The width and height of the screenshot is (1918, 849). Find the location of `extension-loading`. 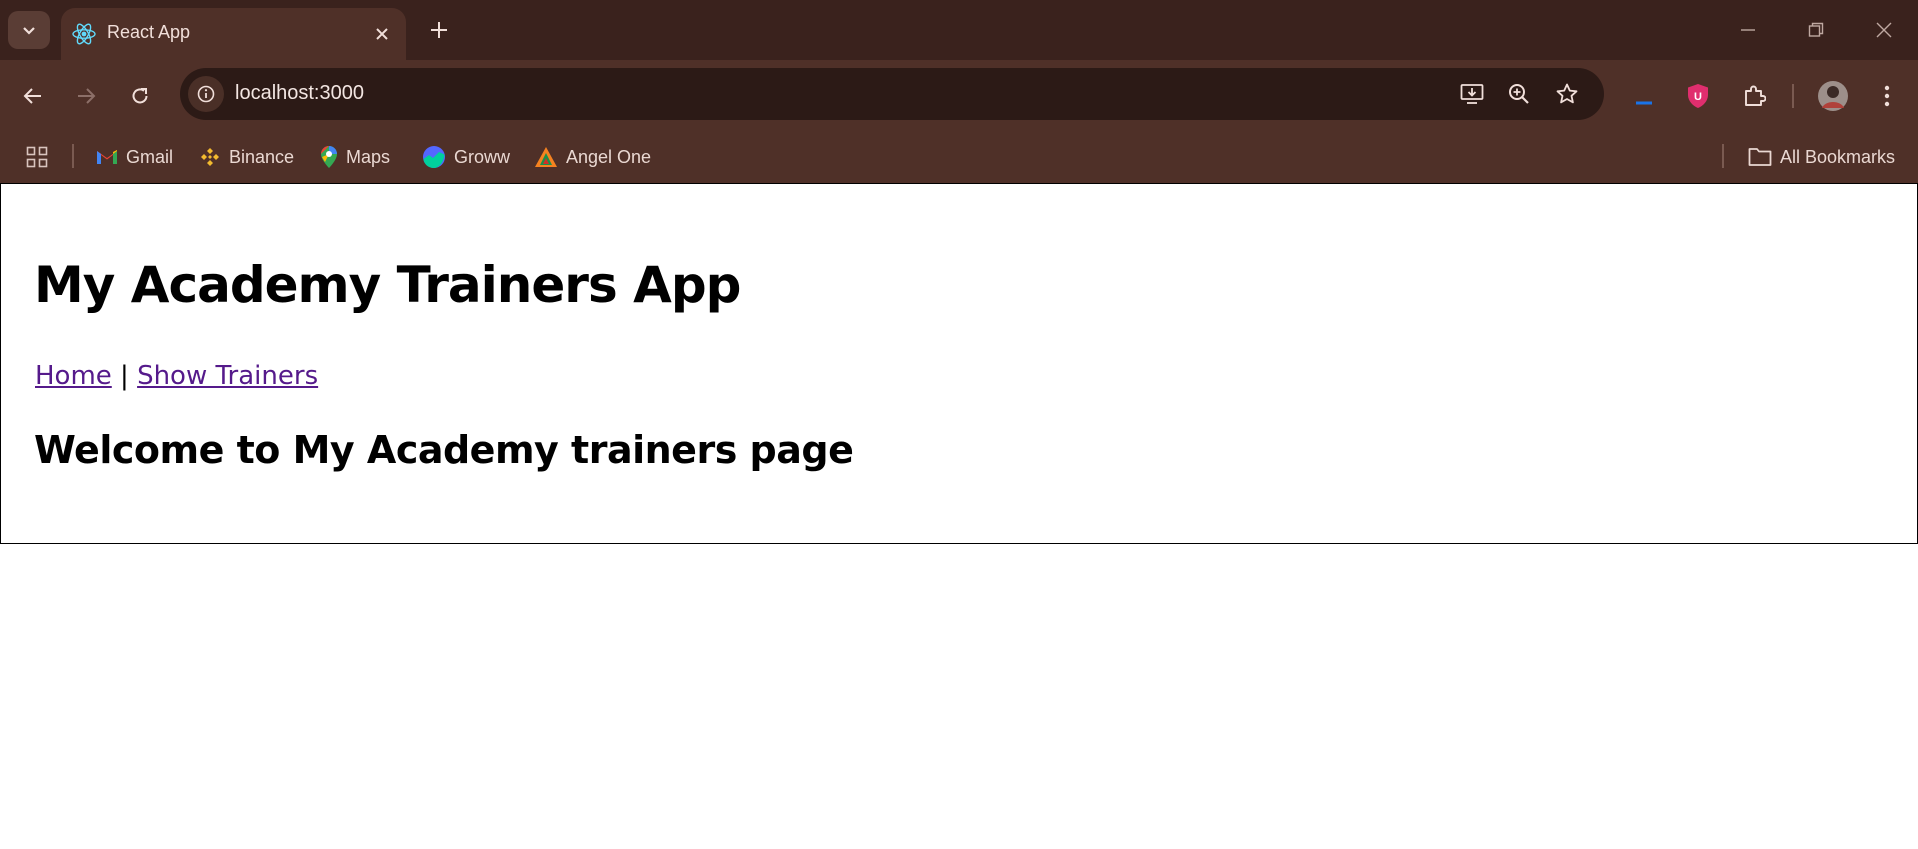

extension-loading is located at coordinates (1644, 96).